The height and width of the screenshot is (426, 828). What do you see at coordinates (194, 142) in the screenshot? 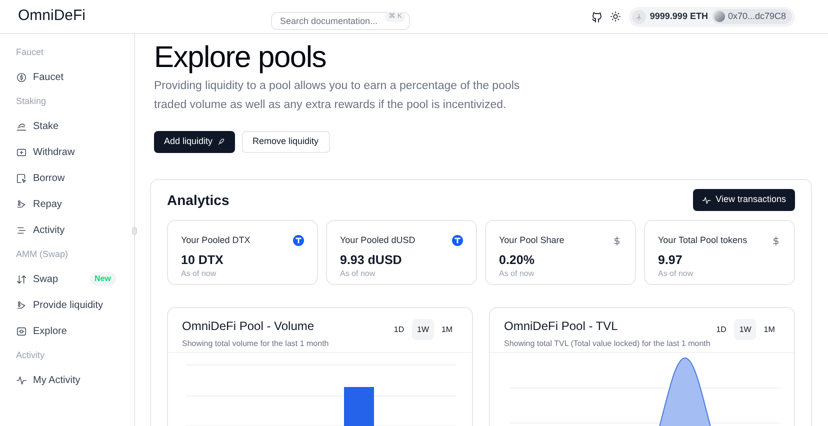
I see `add-liquidity-button: Add liquidity` at bounding box center [194, 142].